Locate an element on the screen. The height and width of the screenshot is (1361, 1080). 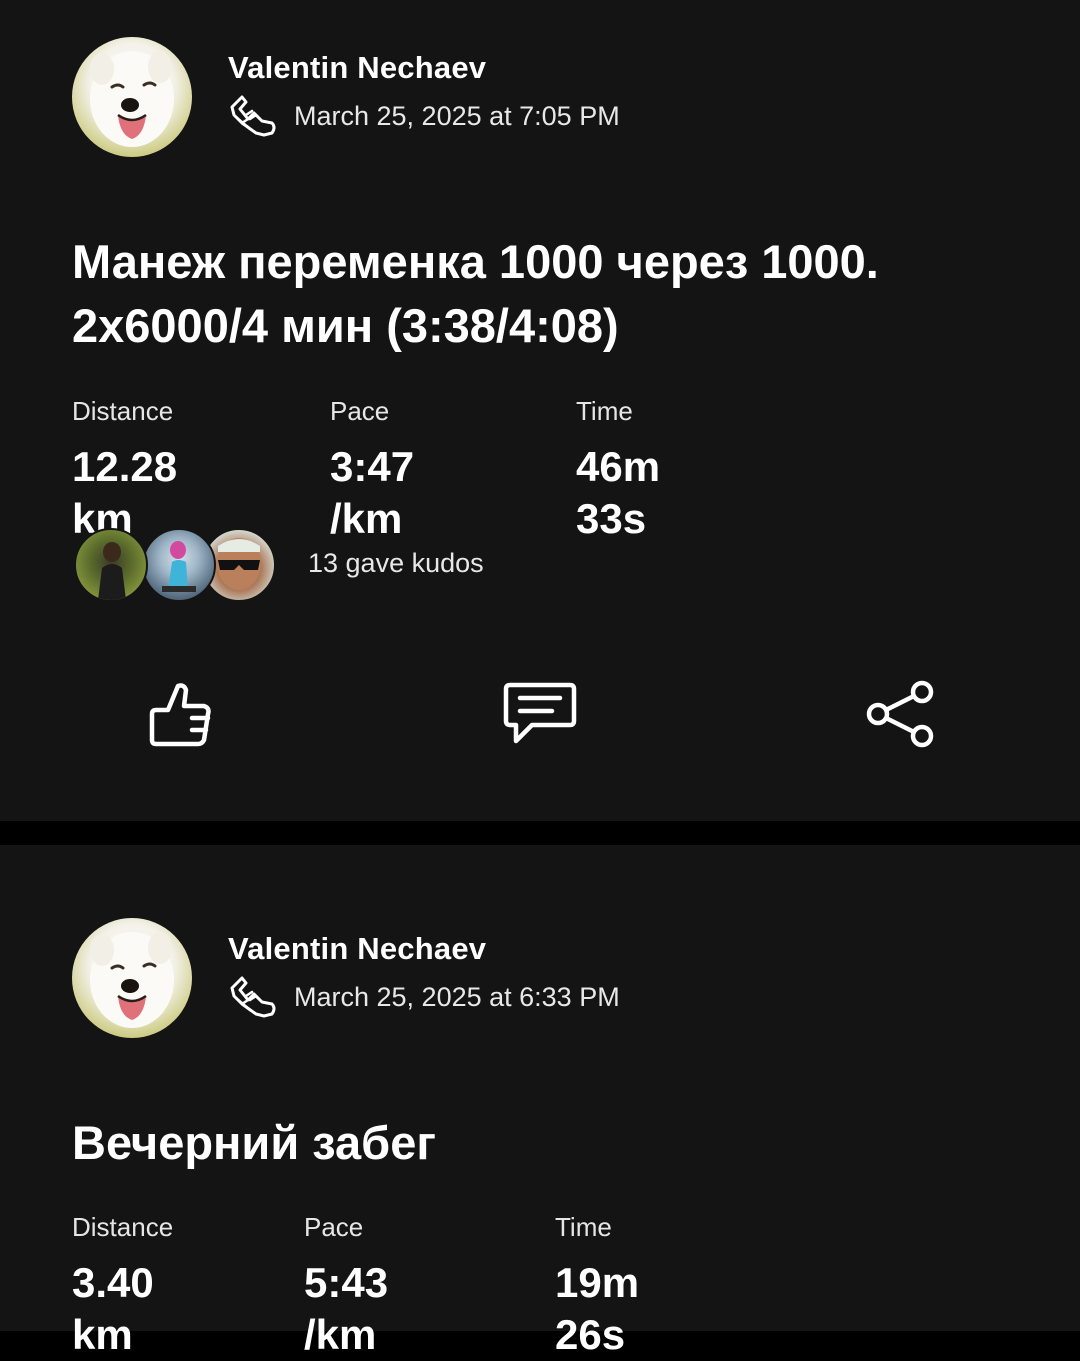
activity-meta: March 25, 2025 at 6:33 PM is located at coordinates (424, 997).